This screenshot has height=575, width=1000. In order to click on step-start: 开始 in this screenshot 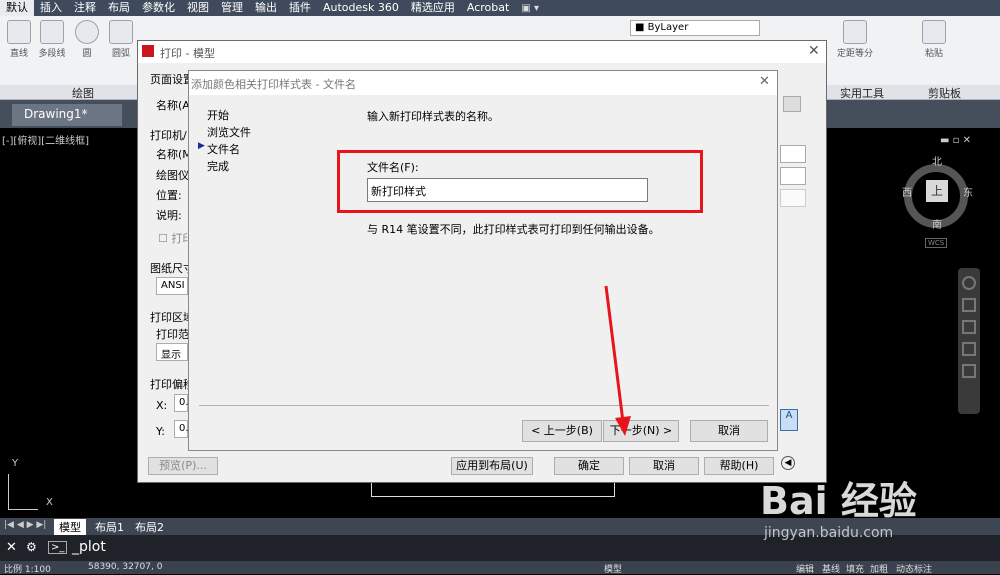, I will do `click(218, 115)`.